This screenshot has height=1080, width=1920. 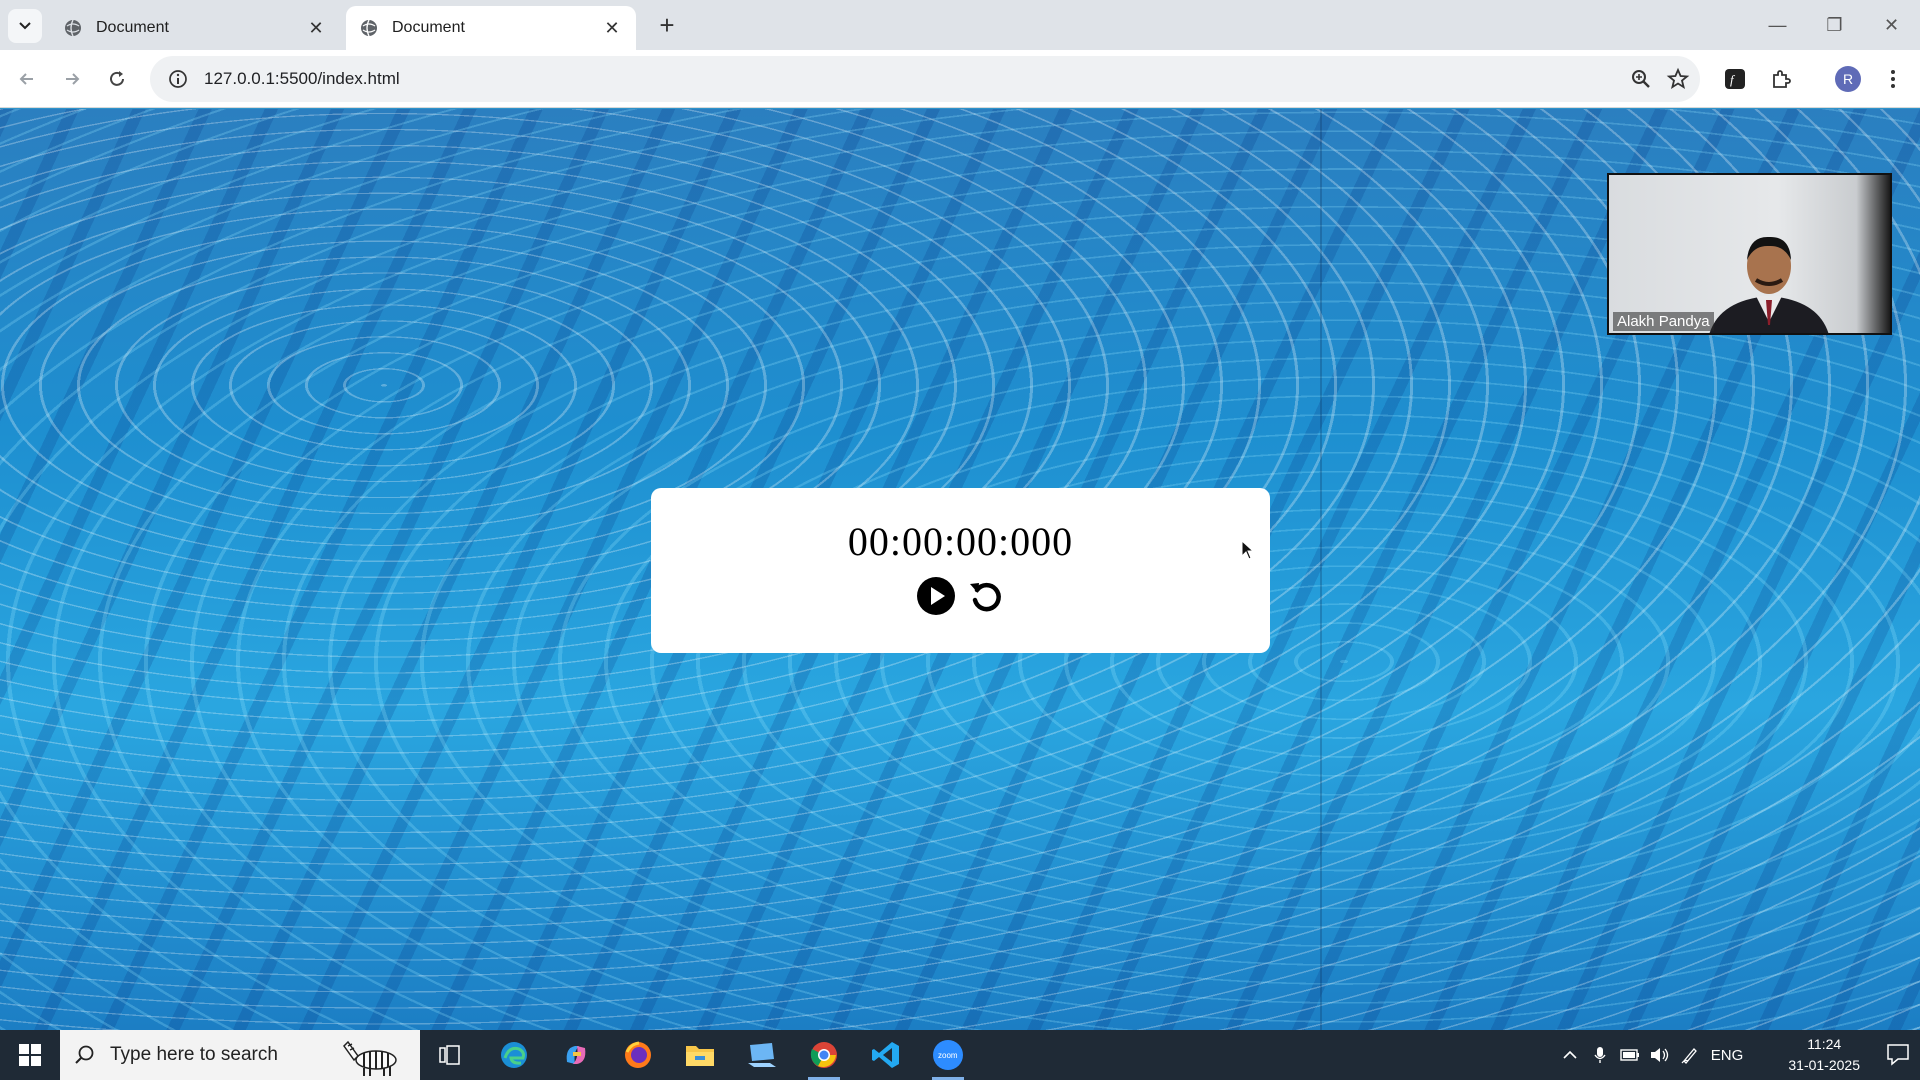 I want to click on battery-tray, so click(x=1630, y=1055).